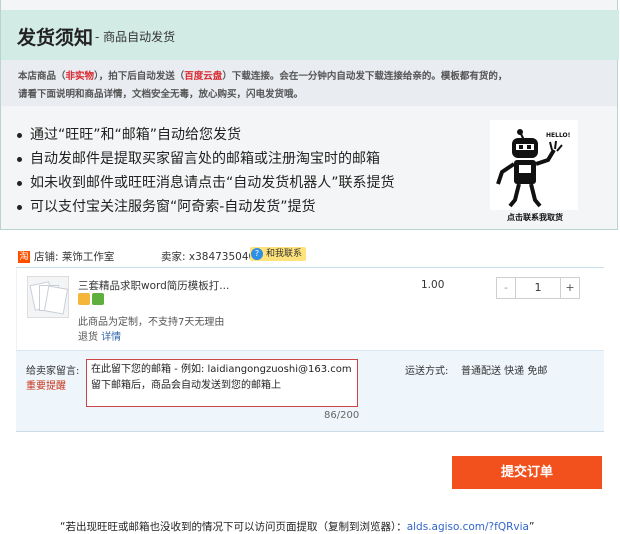  Describe the element at coordinates (98, 299) in the screenshot. I see `green-service-icon` at that location.